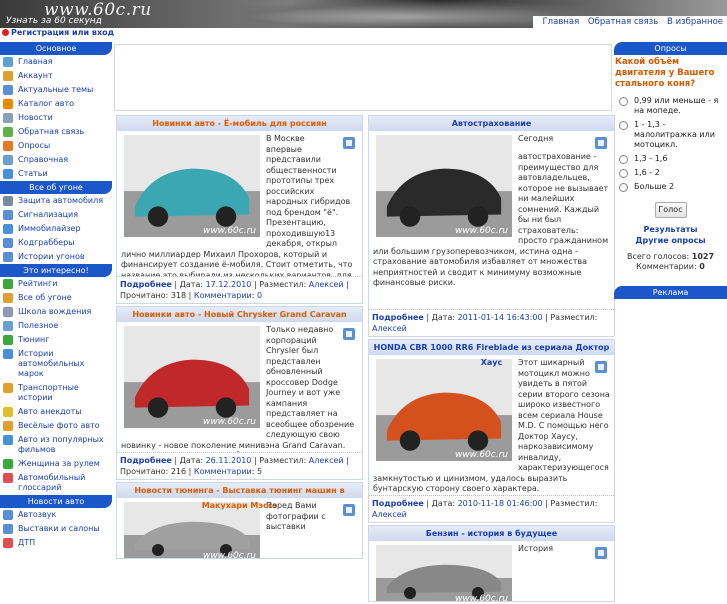 The image size is (727, 604). Describe the element at coordinates (64, 483) in the screenshot. I see `sidebar-item-label: Автомобильный глоссарий` at that location.